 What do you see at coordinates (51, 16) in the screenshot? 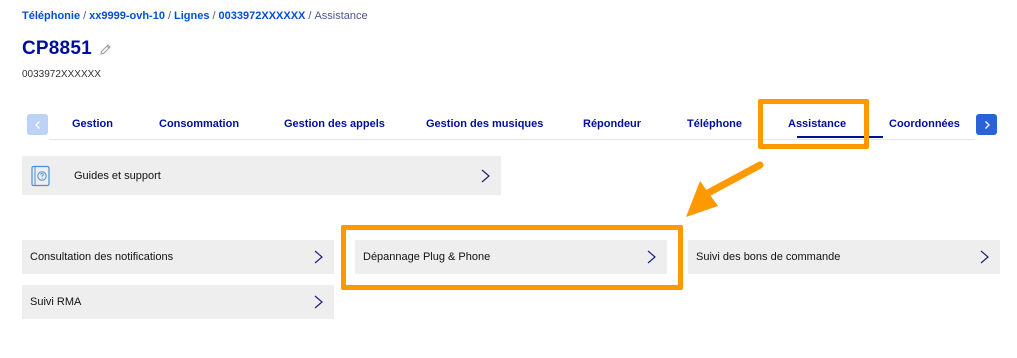
I see `breadcrumb-link-telephonie: Téléphonie` at bounding box center [51, 16].